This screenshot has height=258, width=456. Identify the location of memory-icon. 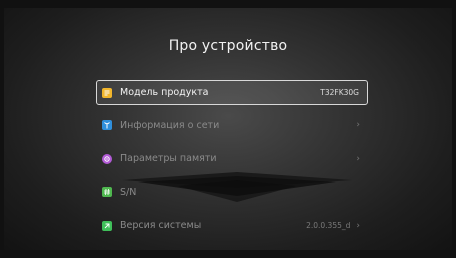
(107, 158).